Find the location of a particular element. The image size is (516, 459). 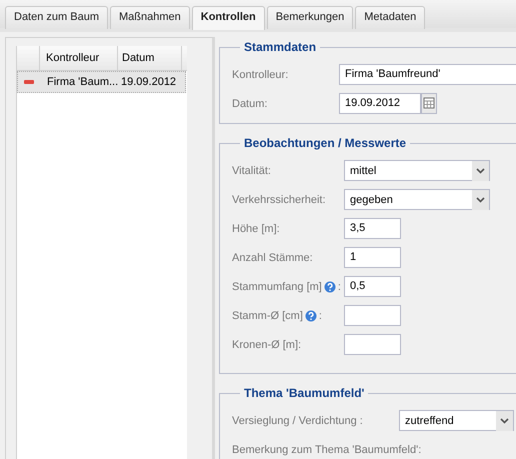

date-field: 19.09.2012 is located at coordinates (380, 103).